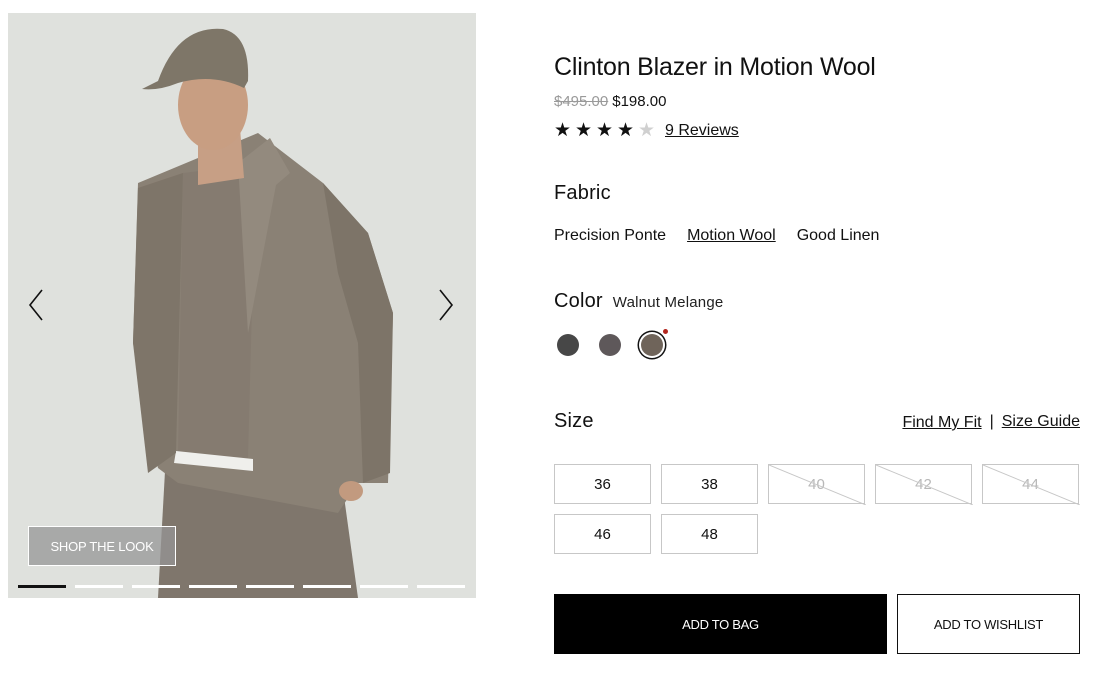 The image size is (1098, 683). What do you see at coordinates (639, 101) in the screenshot?
I see `sale-price: $198.00` at bounding box center [639, 101].